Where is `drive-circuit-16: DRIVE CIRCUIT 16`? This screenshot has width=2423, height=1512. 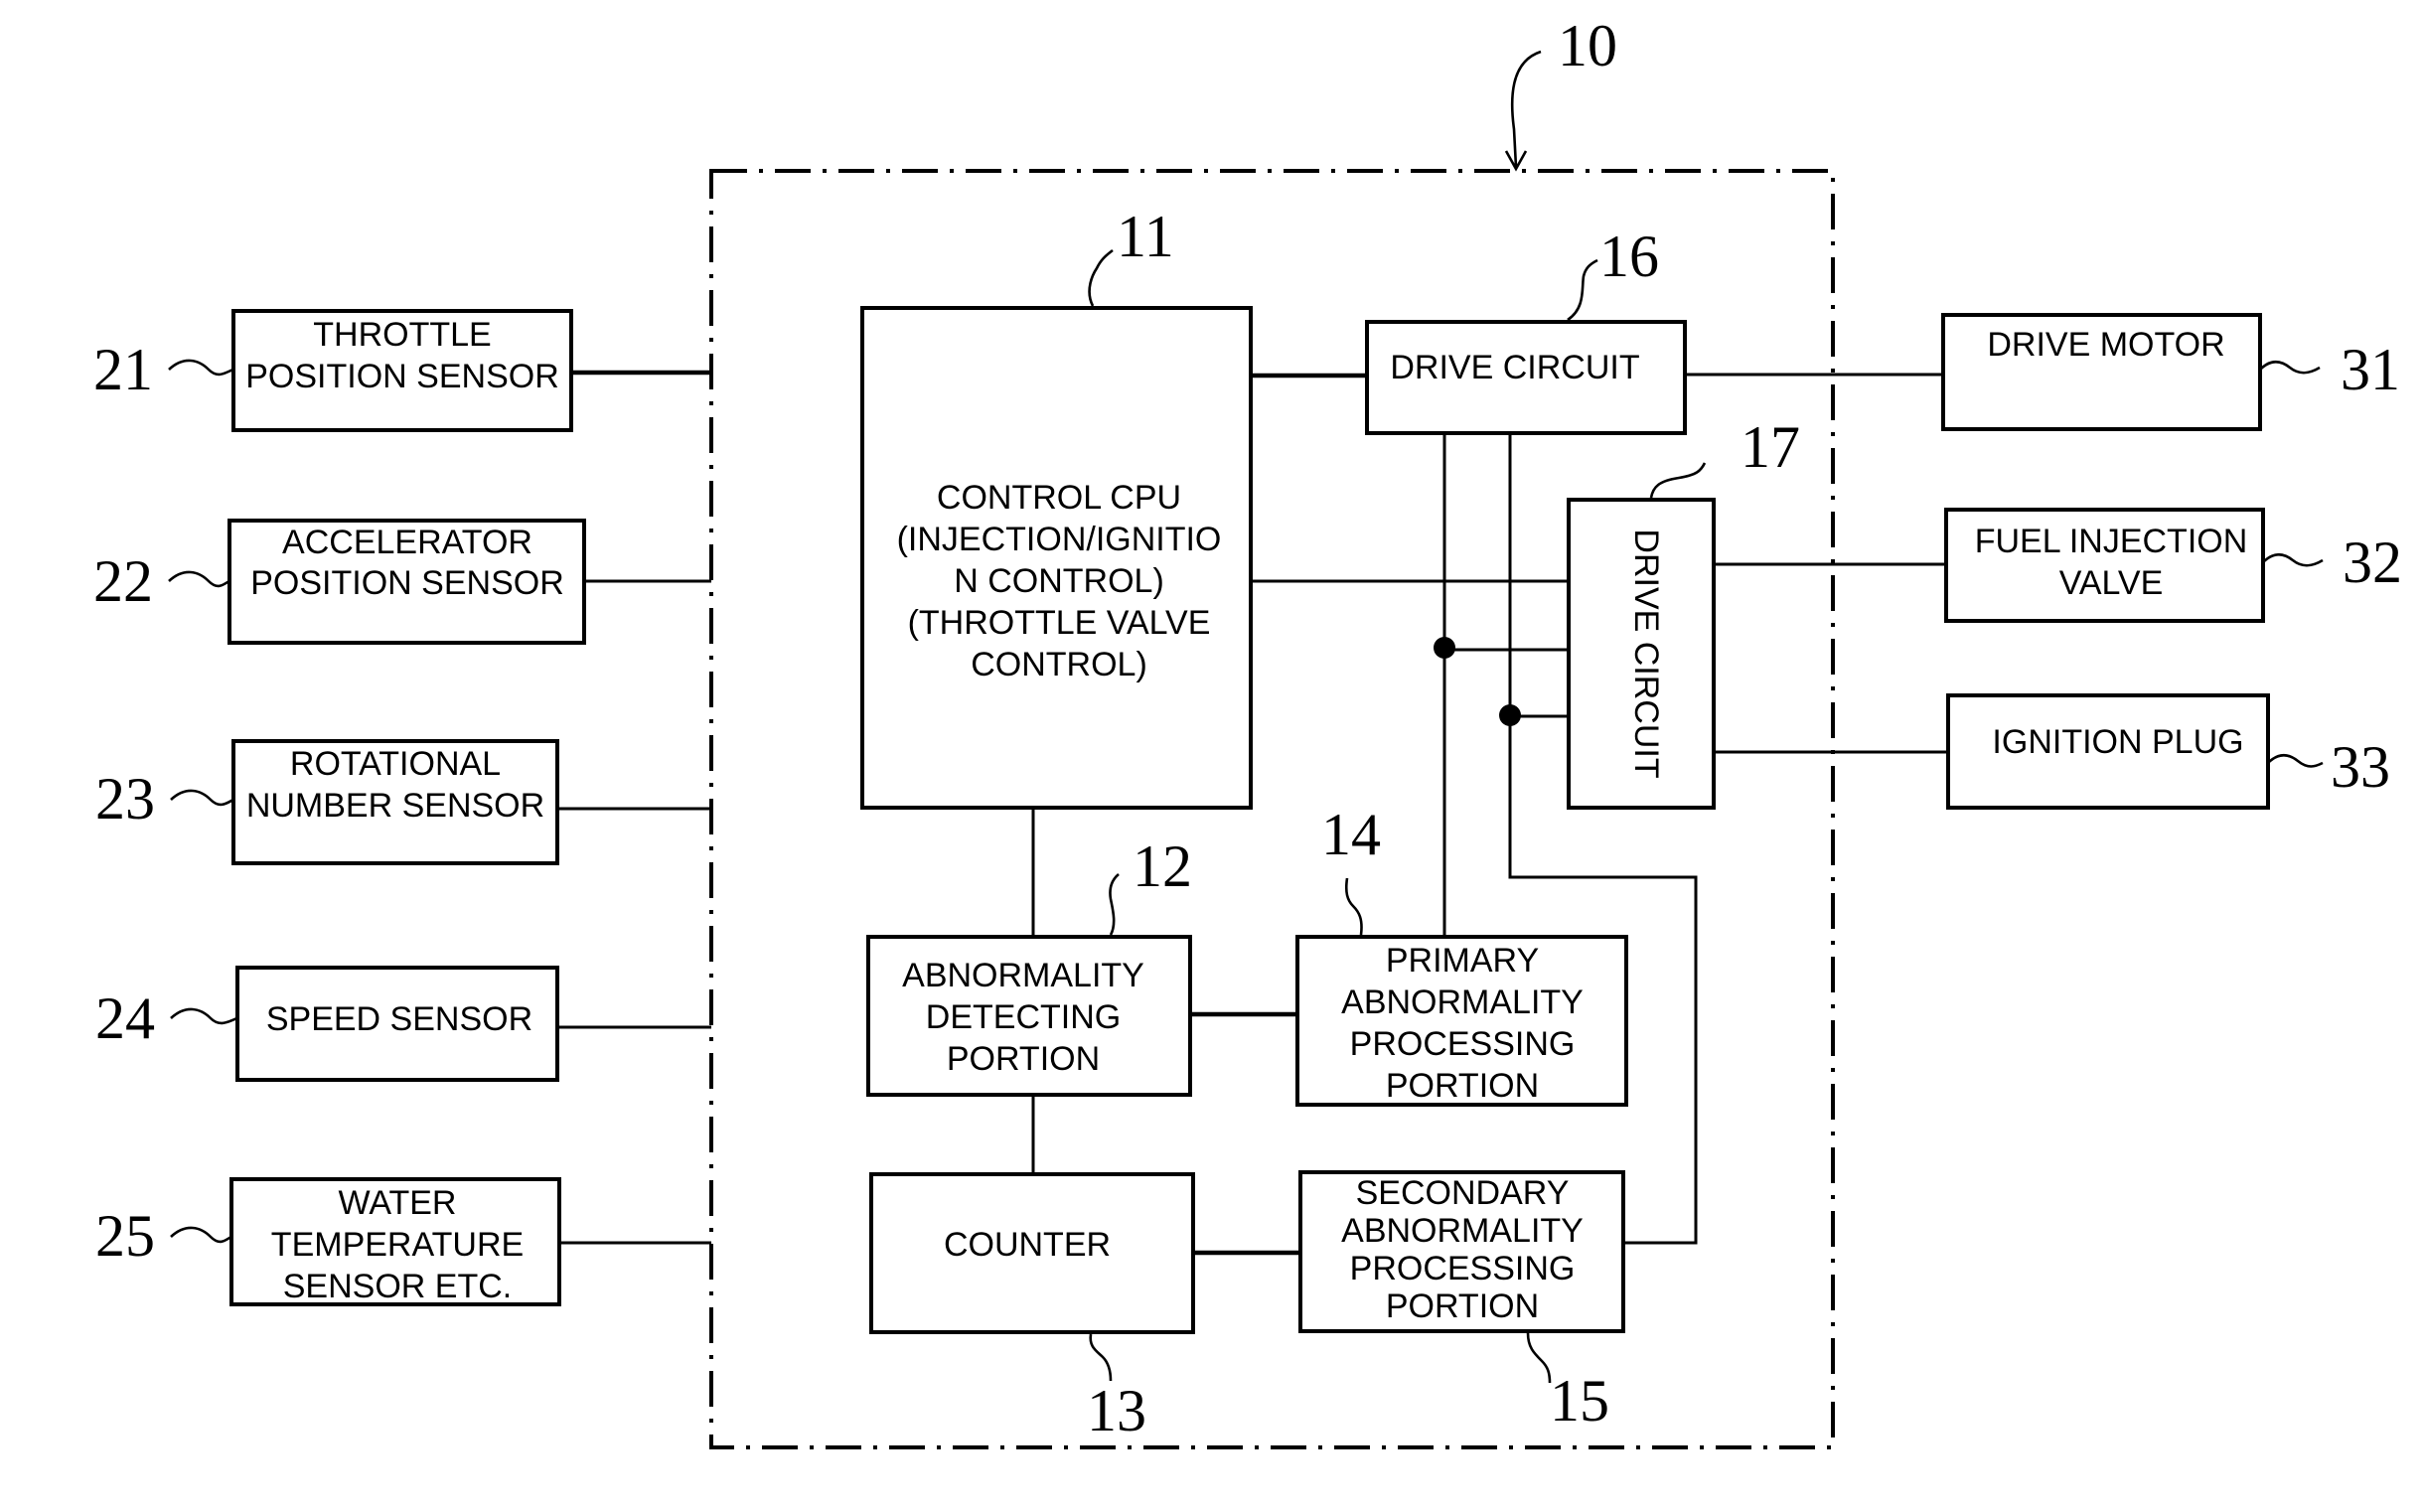 drive-circuit-16: DRIVE CIRCUIT 16 is located at coordinates (1526, 329).